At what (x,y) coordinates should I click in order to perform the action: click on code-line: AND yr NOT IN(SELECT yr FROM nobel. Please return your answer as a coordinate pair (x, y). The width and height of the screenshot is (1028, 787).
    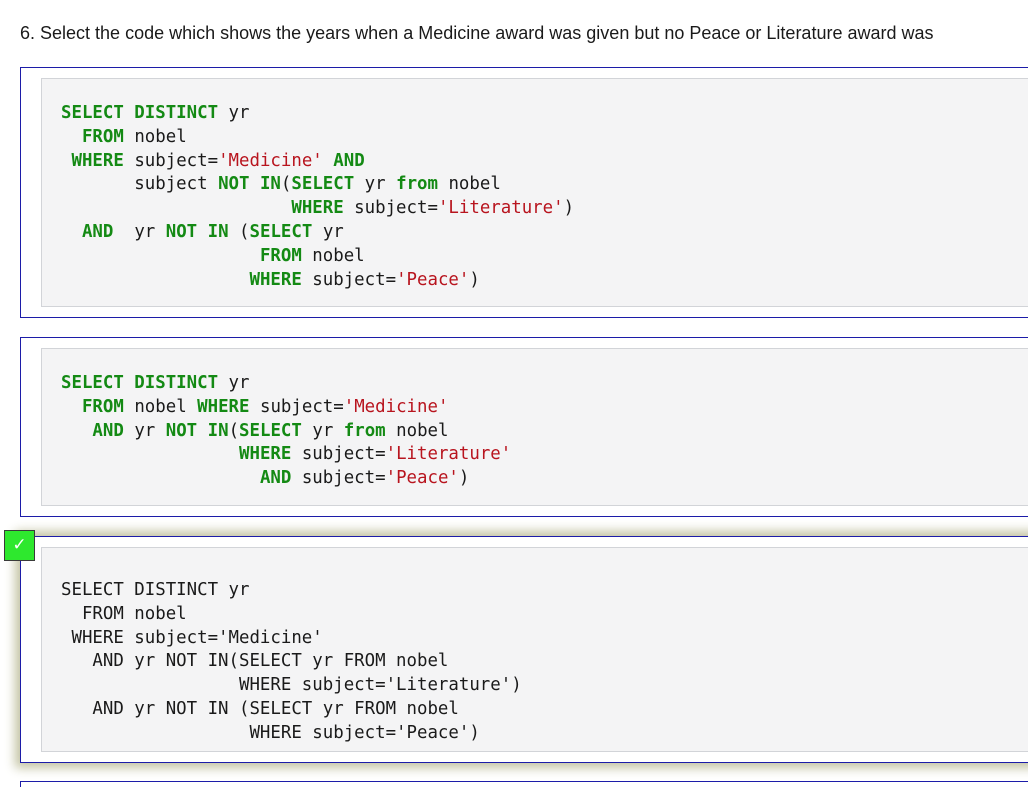
    Looking at the image, I should click on (291, 662).